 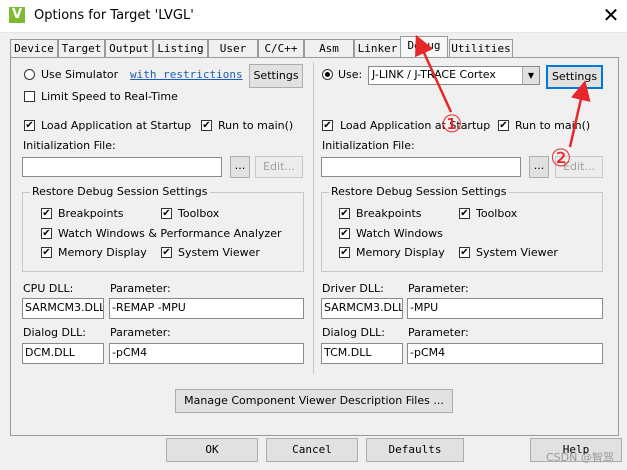 I want to click on annotation-two: ②, so click(x=561, y=158).